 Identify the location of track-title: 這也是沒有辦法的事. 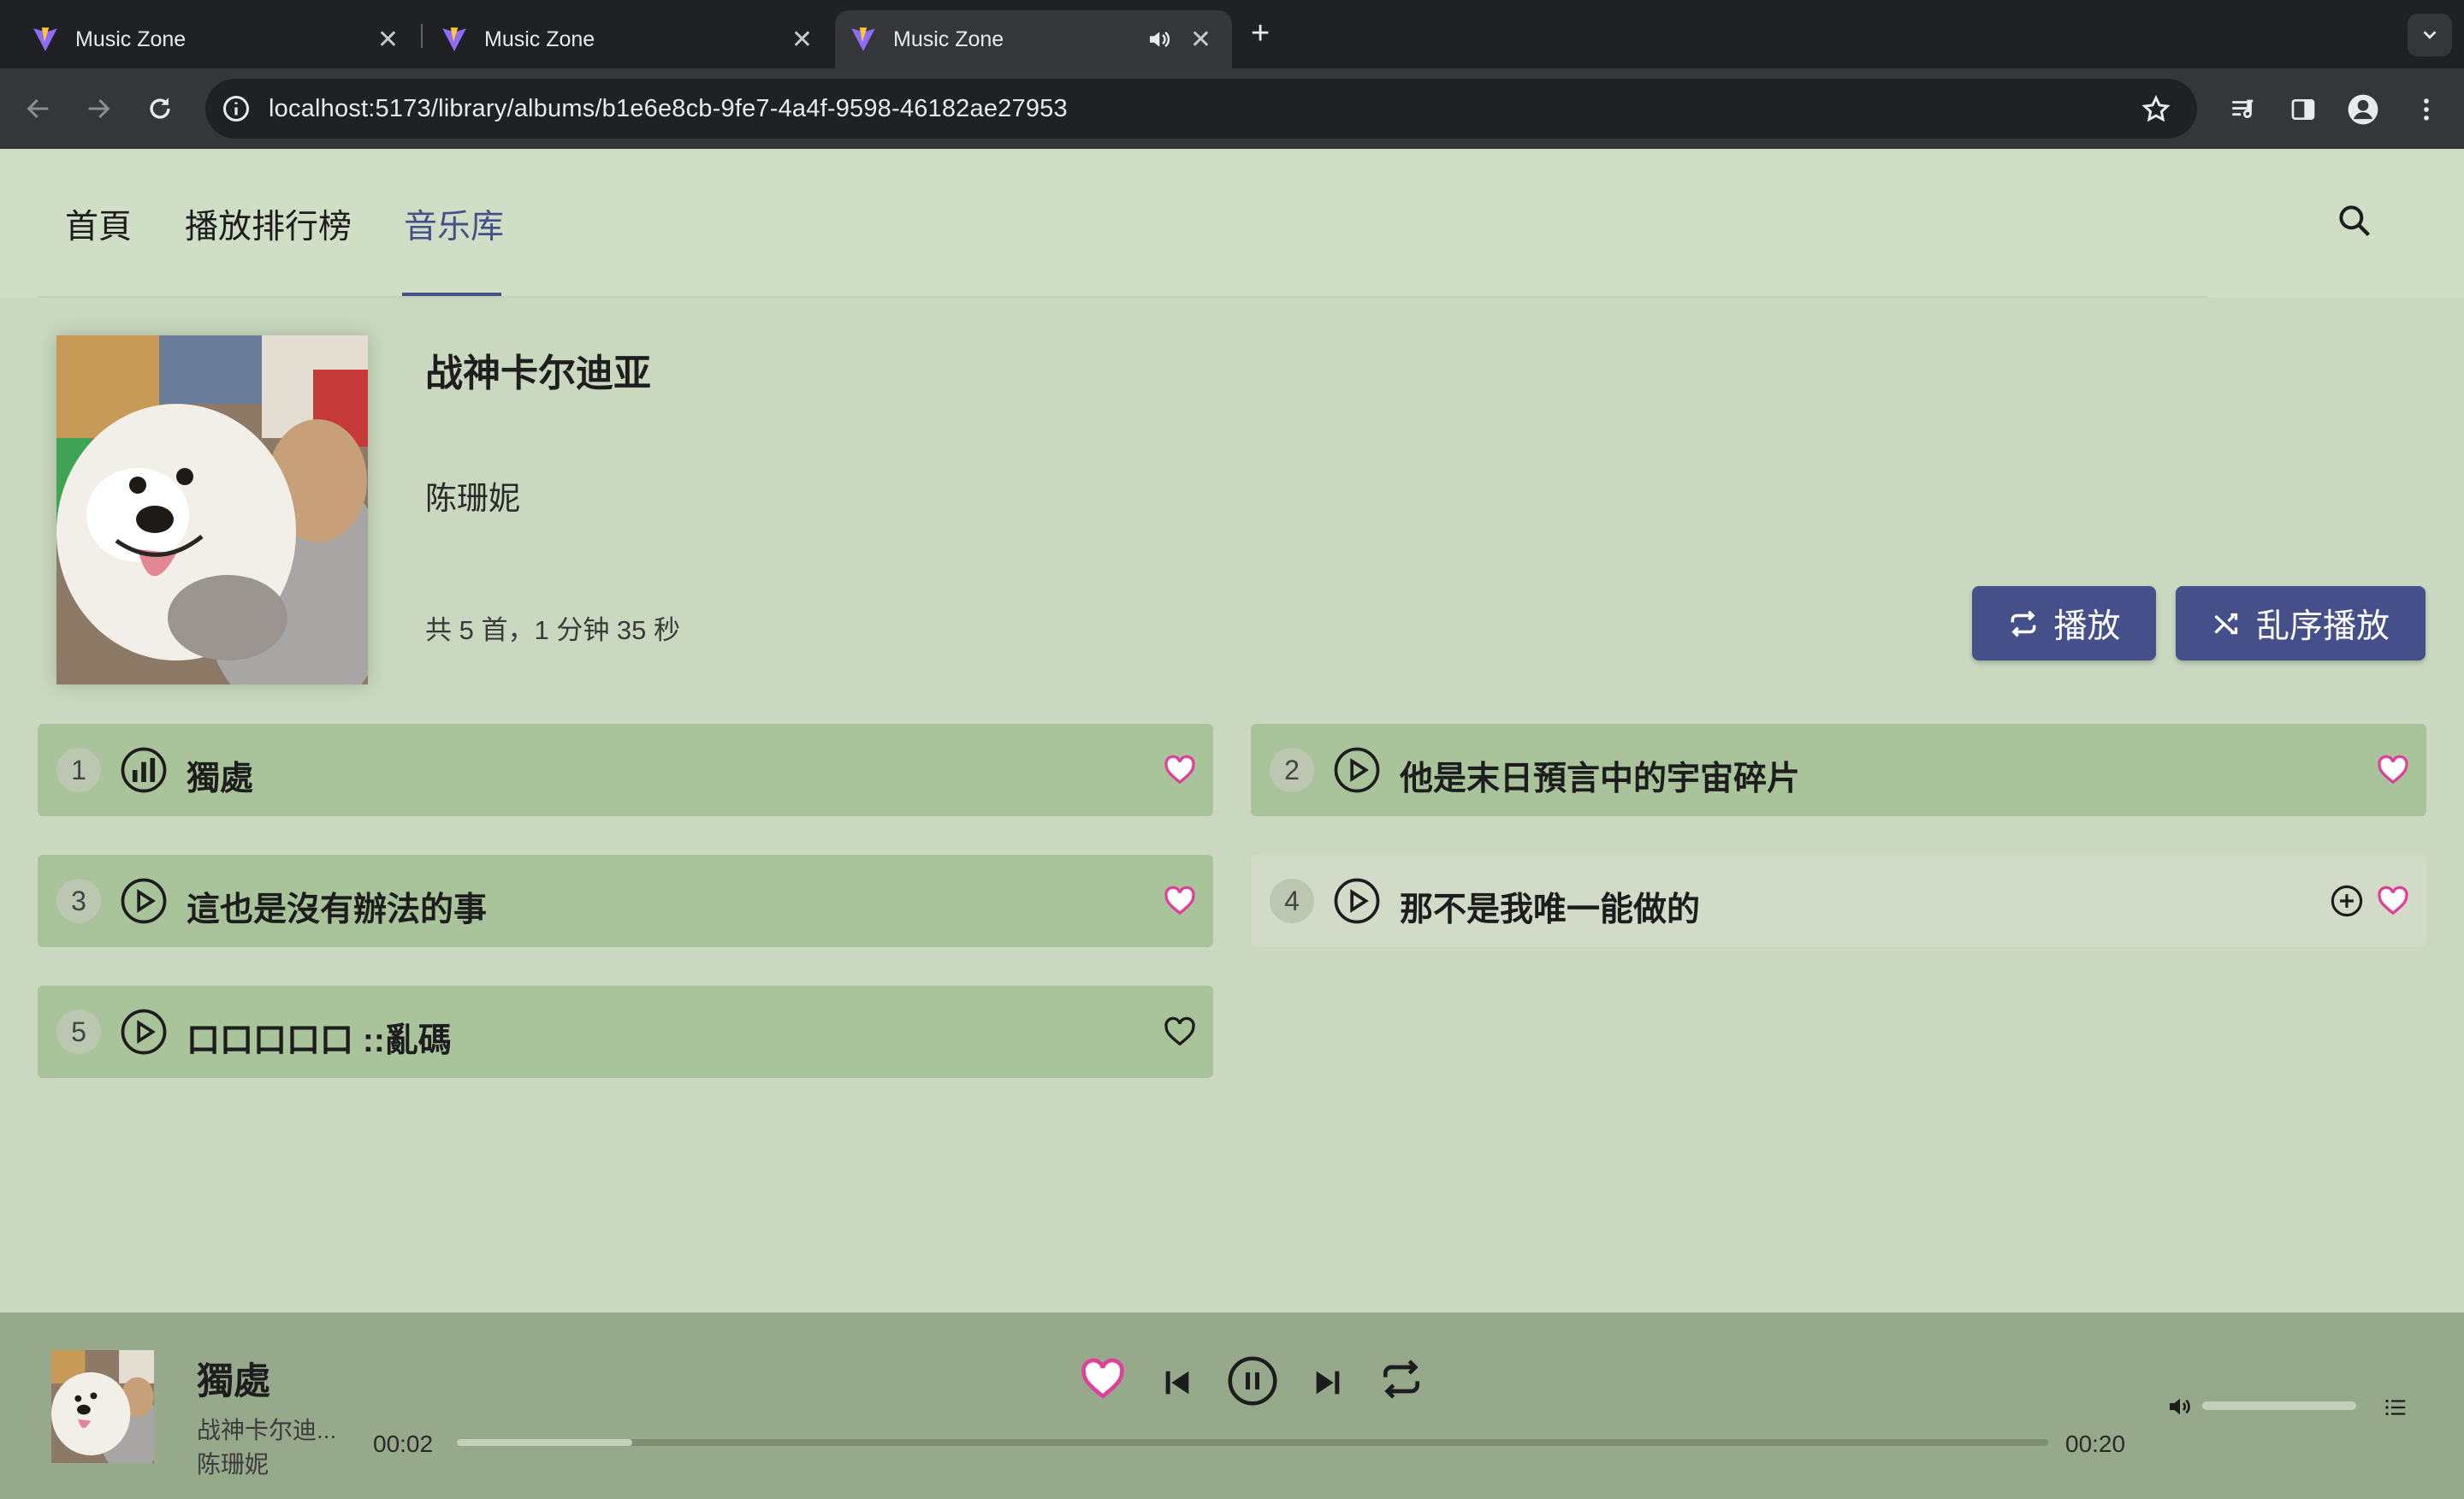
(337, 910).